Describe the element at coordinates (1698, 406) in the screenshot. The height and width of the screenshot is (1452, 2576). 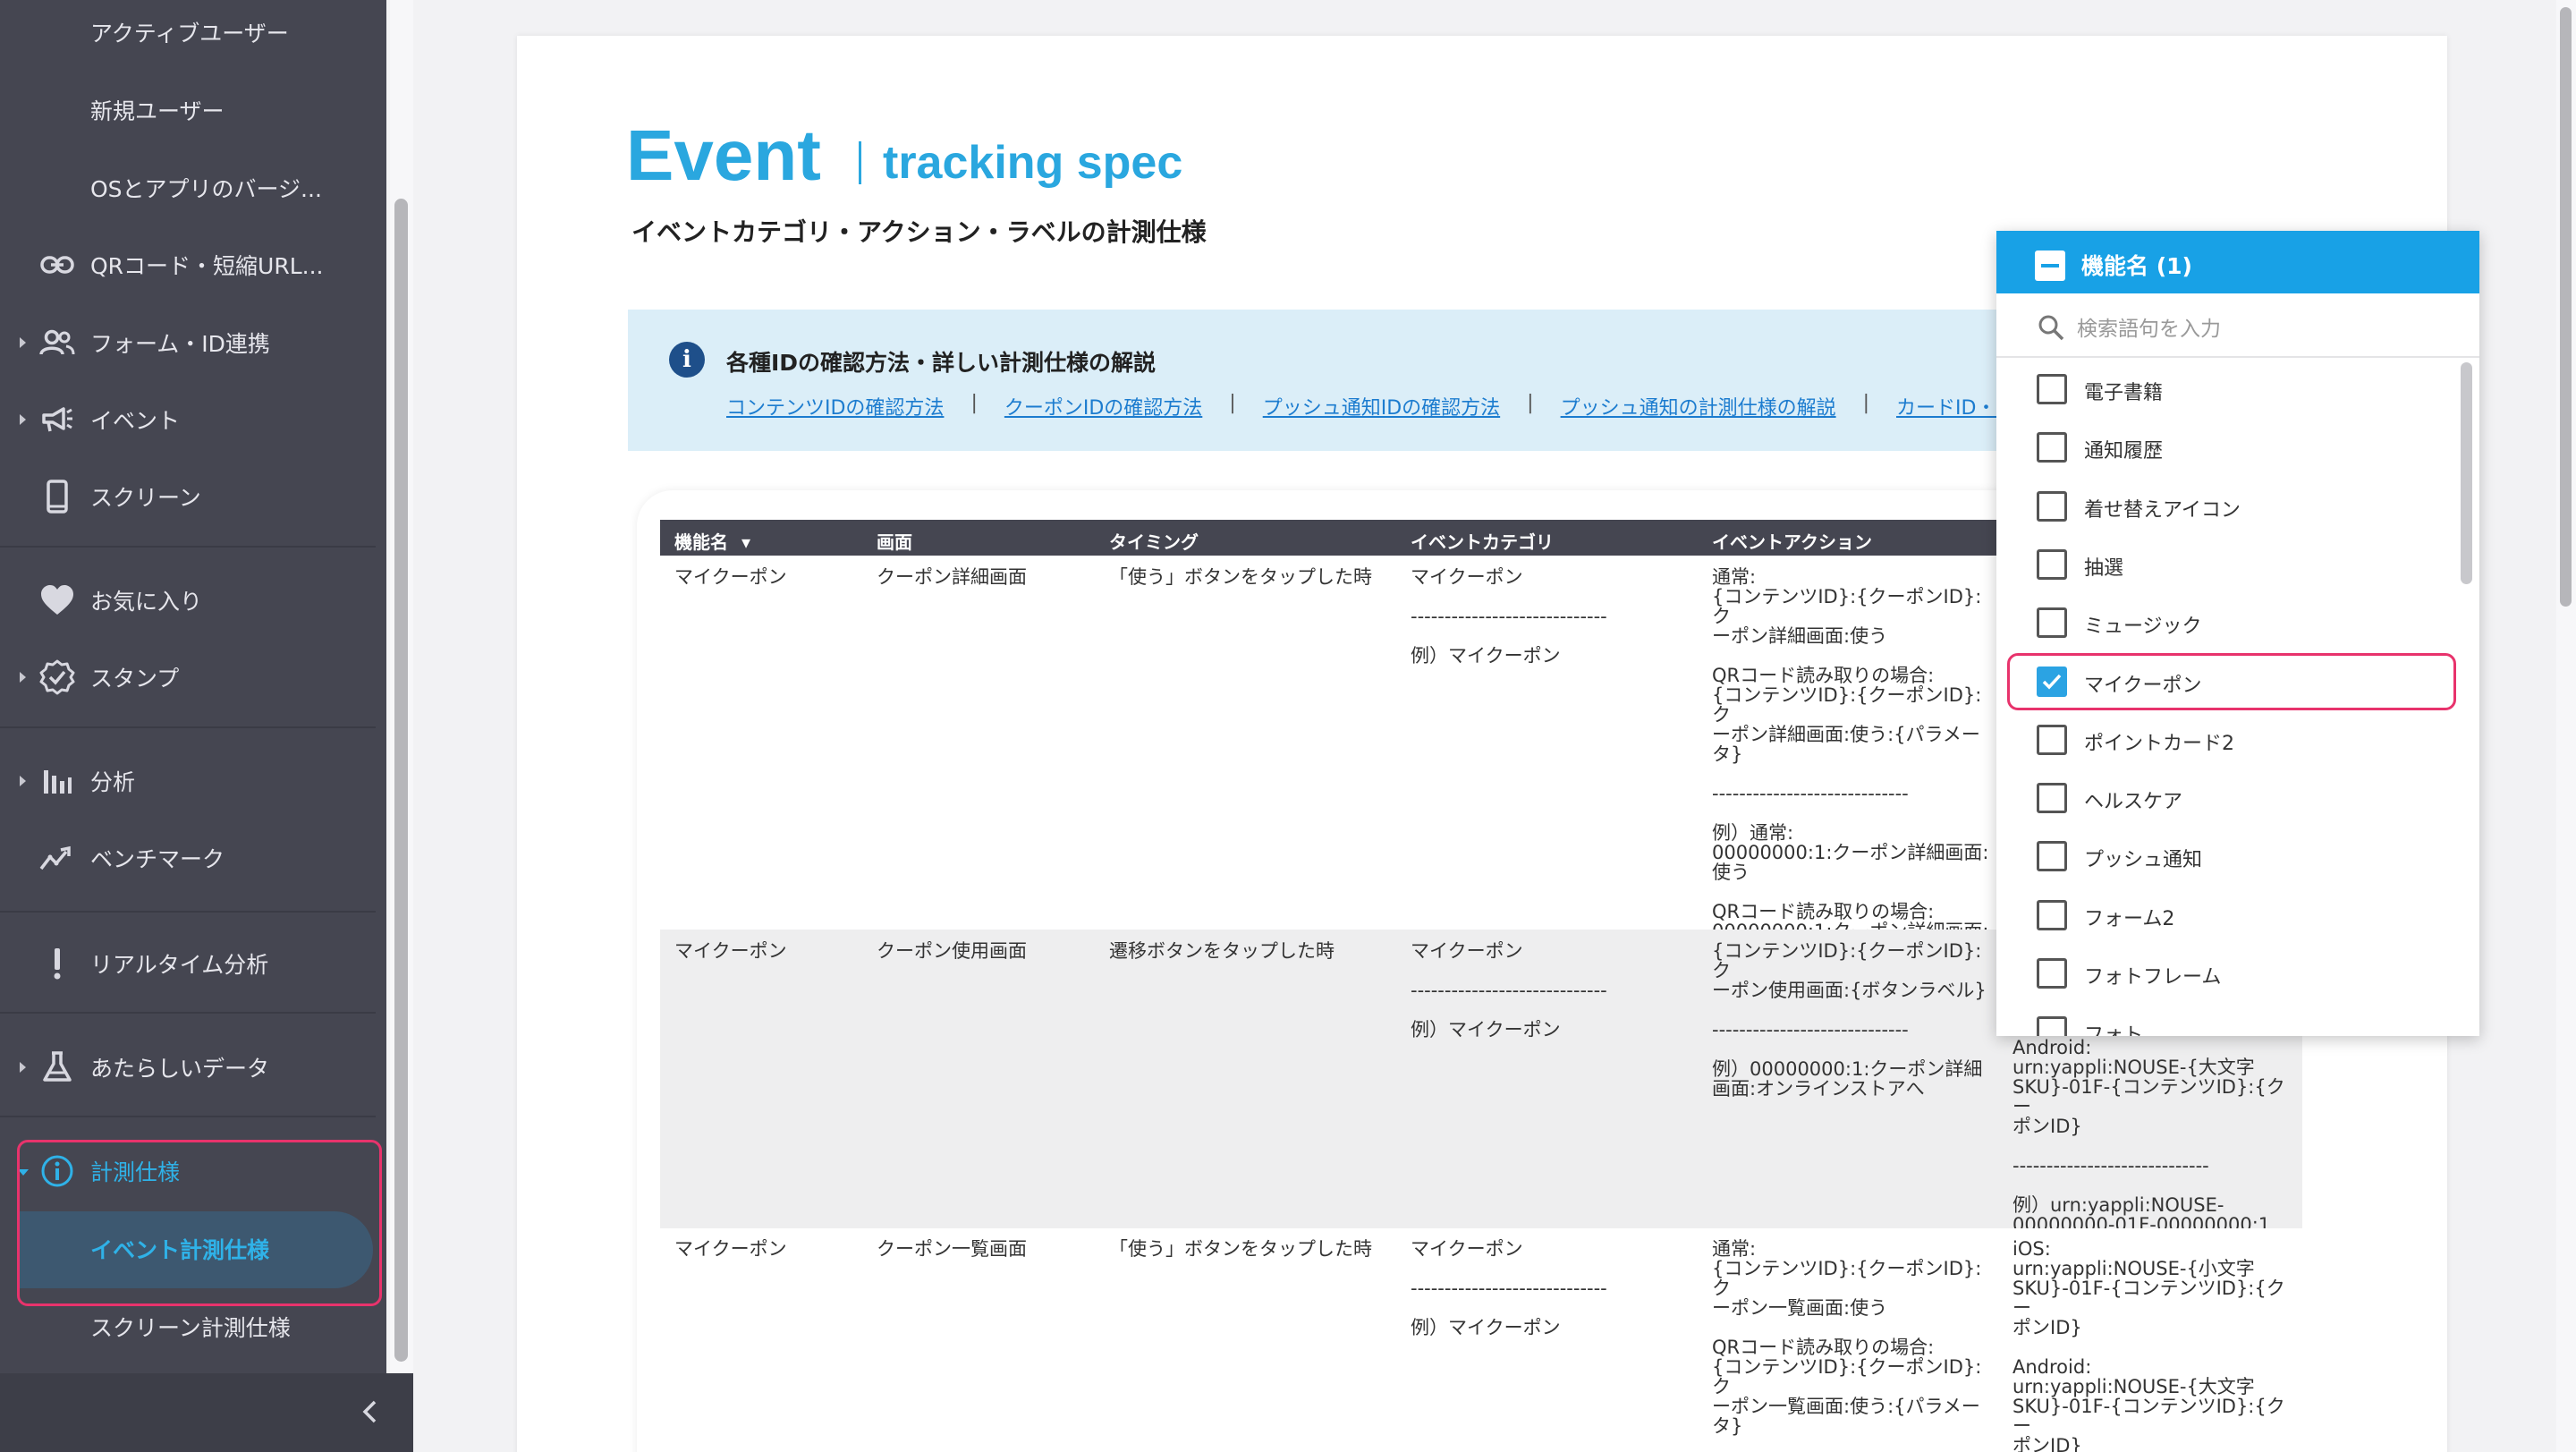
I see `link-push-spec: プッシュ通知の計測仕様の解説` at that location.